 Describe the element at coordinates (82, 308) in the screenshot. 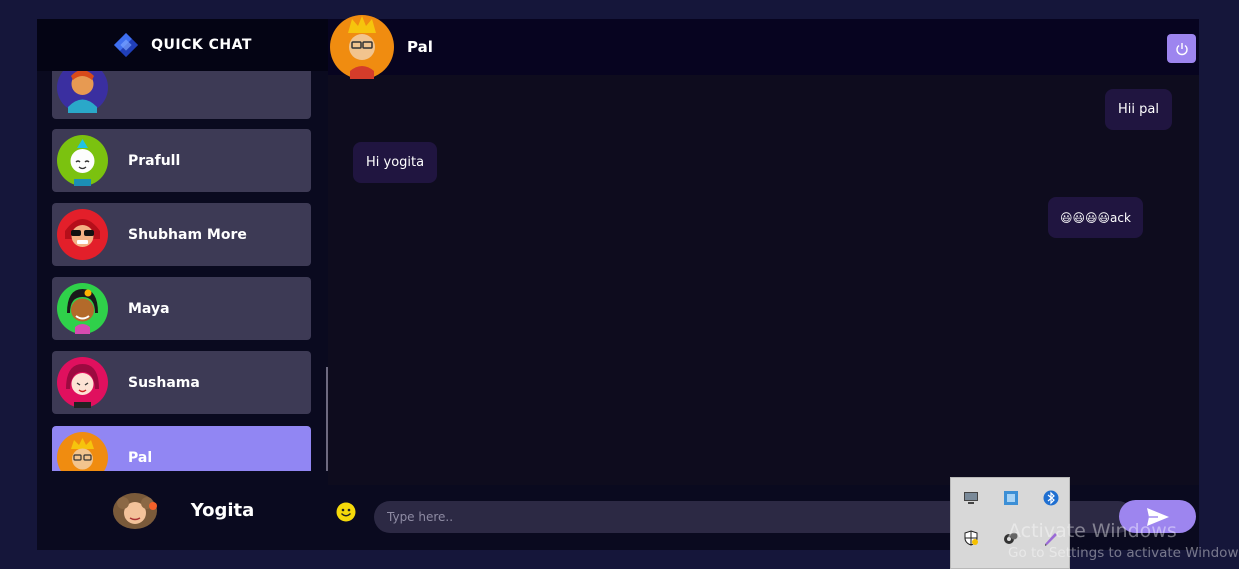

I see `avatar-green-flower-icon` at that location.